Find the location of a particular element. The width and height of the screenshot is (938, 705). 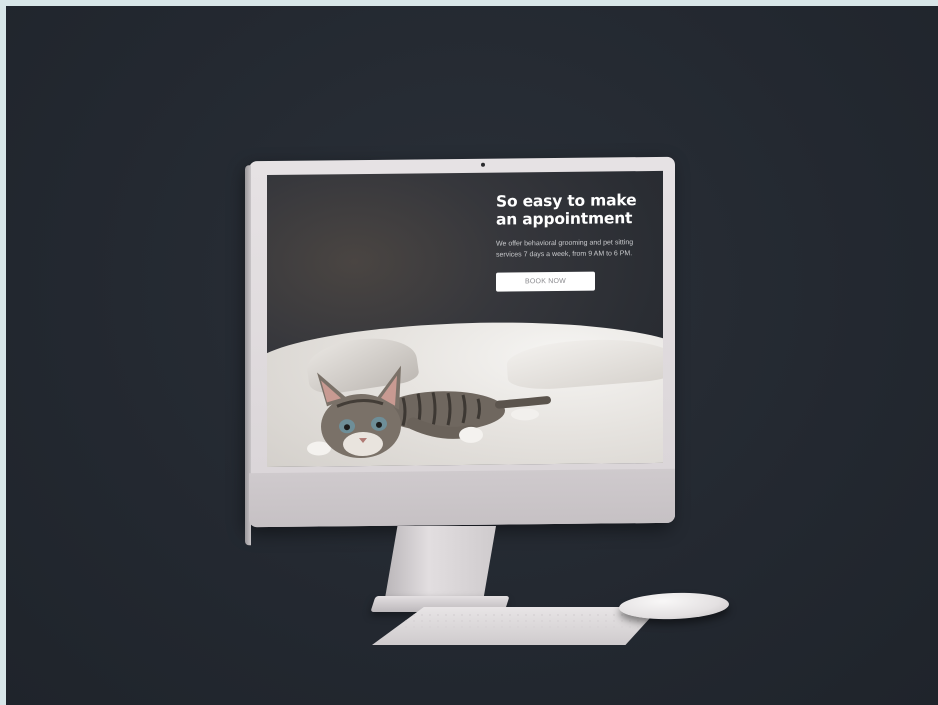

monitor-stand is located at coordinates (440, 565).